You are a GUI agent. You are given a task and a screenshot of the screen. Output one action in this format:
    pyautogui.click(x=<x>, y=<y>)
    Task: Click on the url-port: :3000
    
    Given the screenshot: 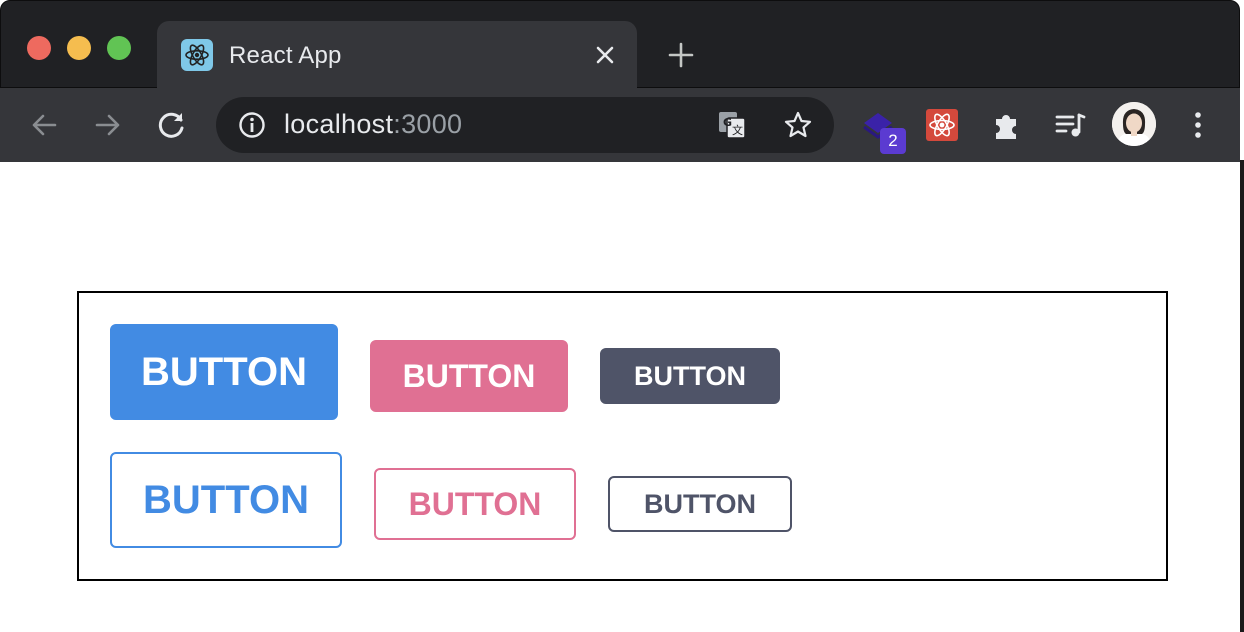 What is the action you would take?
    pyautogui.click(x=428, y=124)
    